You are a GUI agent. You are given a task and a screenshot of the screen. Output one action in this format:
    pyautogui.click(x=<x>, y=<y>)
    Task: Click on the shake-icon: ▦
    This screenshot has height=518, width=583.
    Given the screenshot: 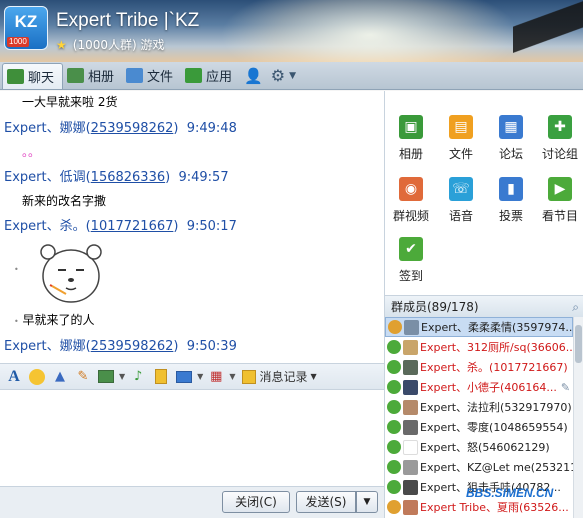 What is the action you would take?
    pyautogui.click(x=216, y=376)
    